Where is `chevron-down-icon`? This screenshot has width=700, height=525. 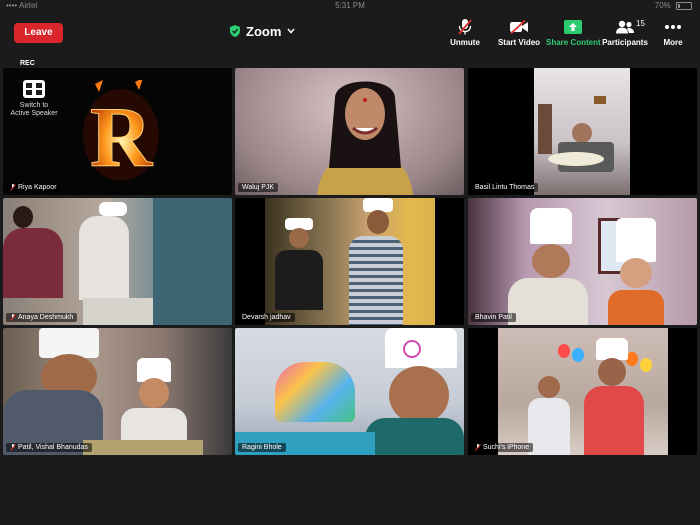
chevron-down-icon is located at coordinates (291, 31).